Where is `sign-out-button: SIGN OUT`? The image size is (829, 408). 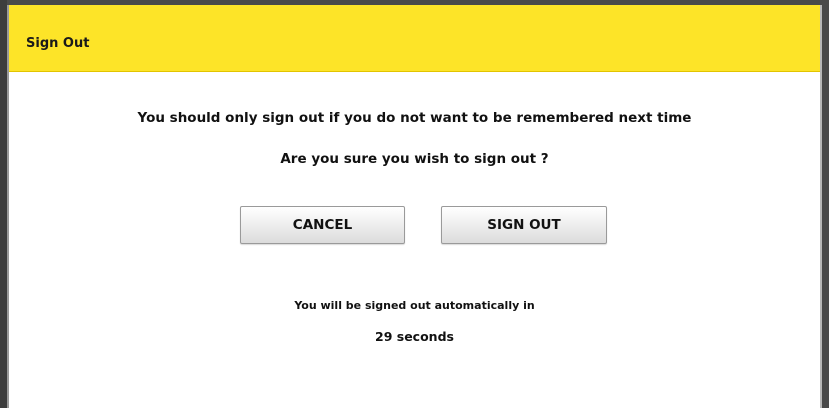 sign-out-button: SIGN OUT is located at coordinates (524, 225).